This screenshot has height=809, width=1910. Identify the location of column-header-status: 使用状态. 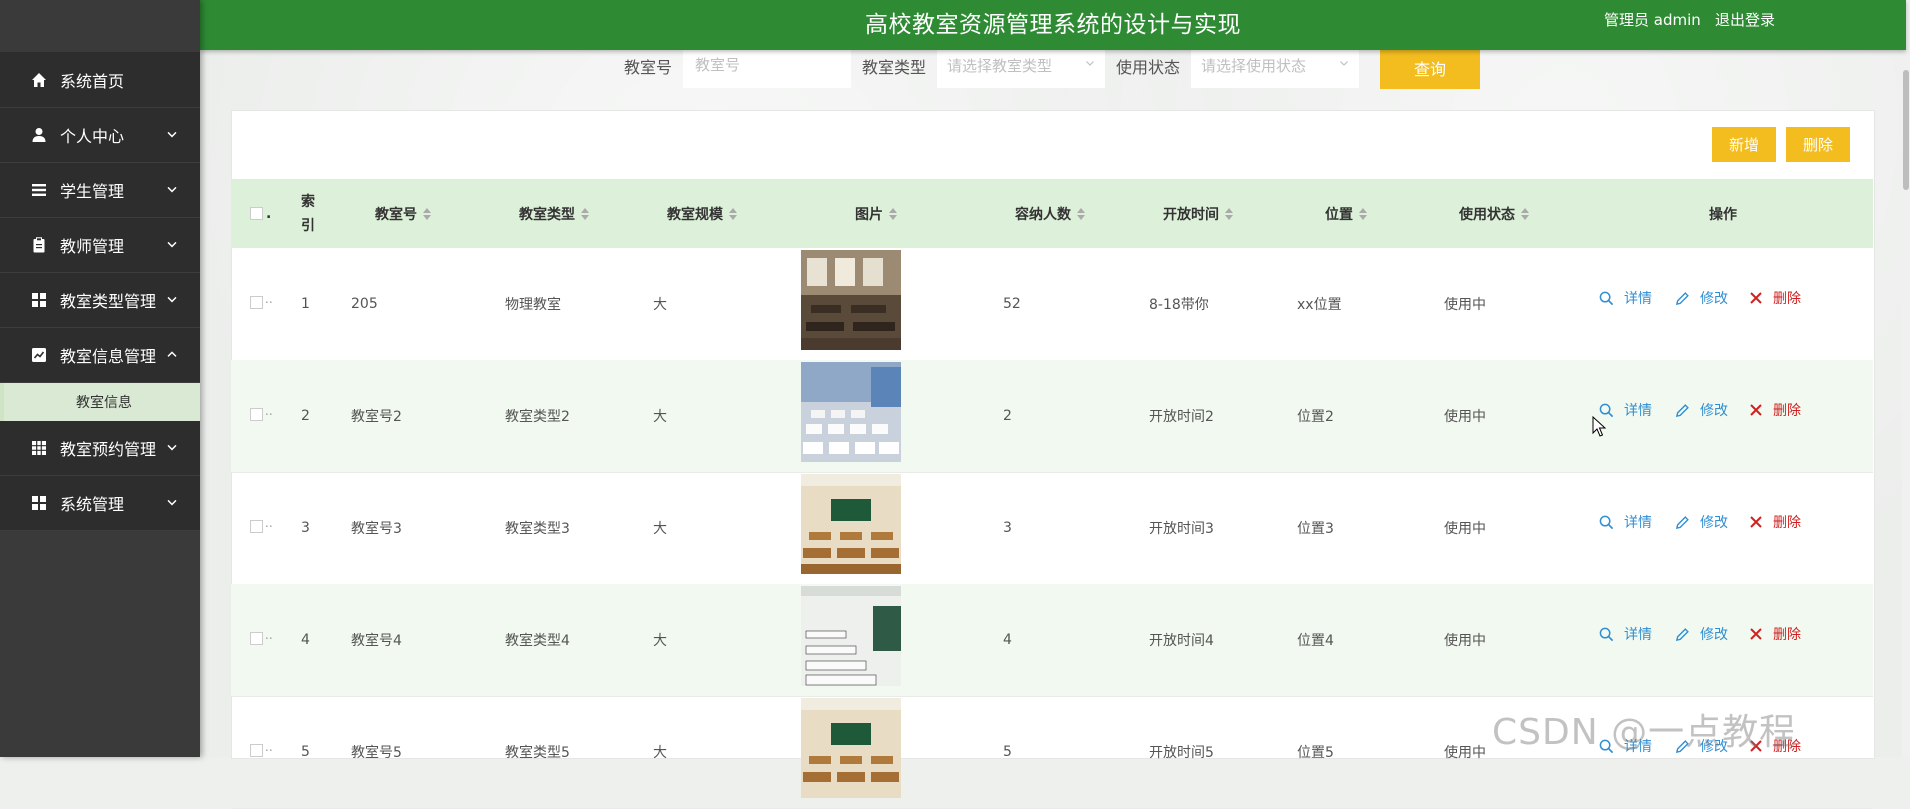
(1494, 213).